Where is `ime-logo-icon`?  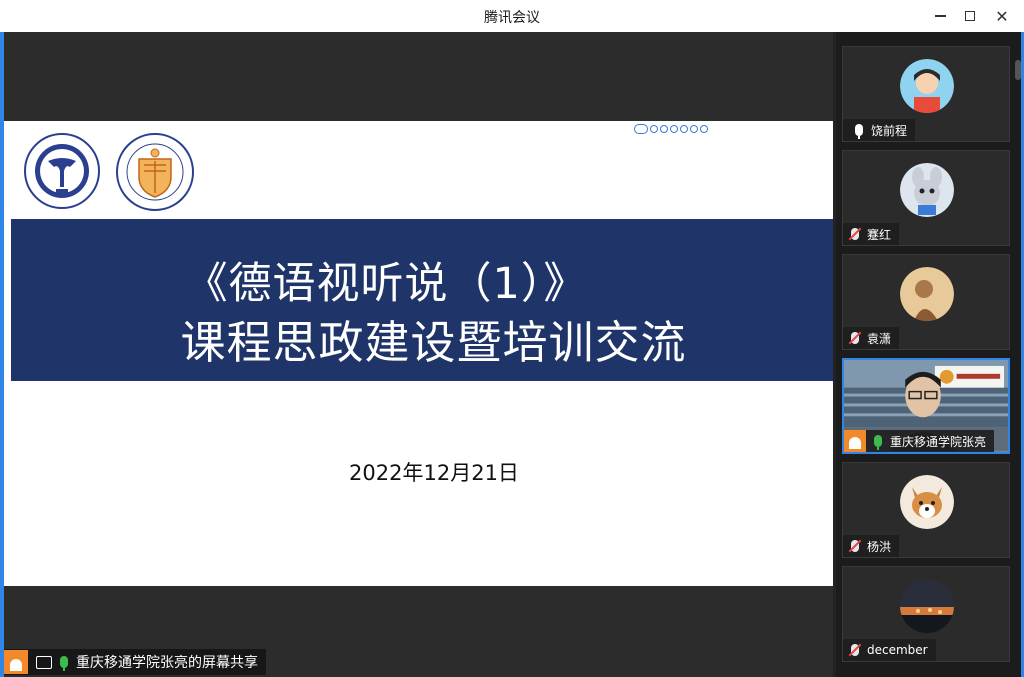 ime-logo-icon is located at coordinates (641, 129).